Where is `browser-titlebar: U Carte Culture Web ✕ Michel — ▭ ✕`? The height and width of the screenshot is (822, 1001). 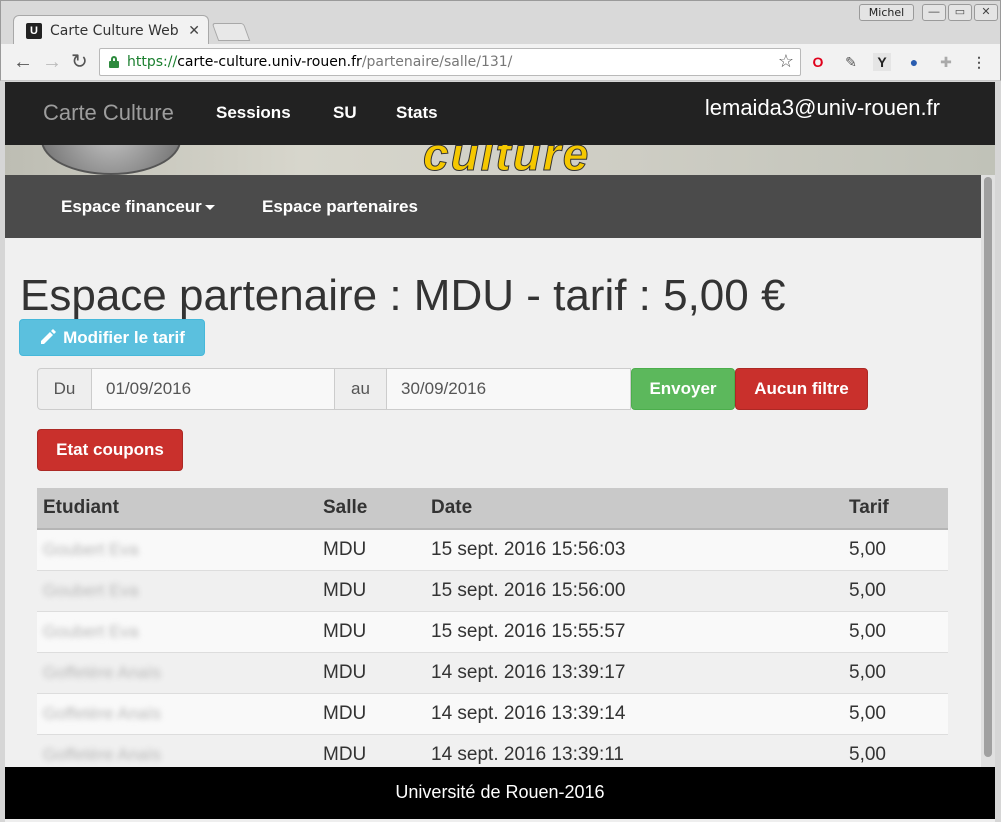 browser-titlebar: U Carte Culture Web ✕ Michel — ▭ ✕ is located at coordinates (500, 23).